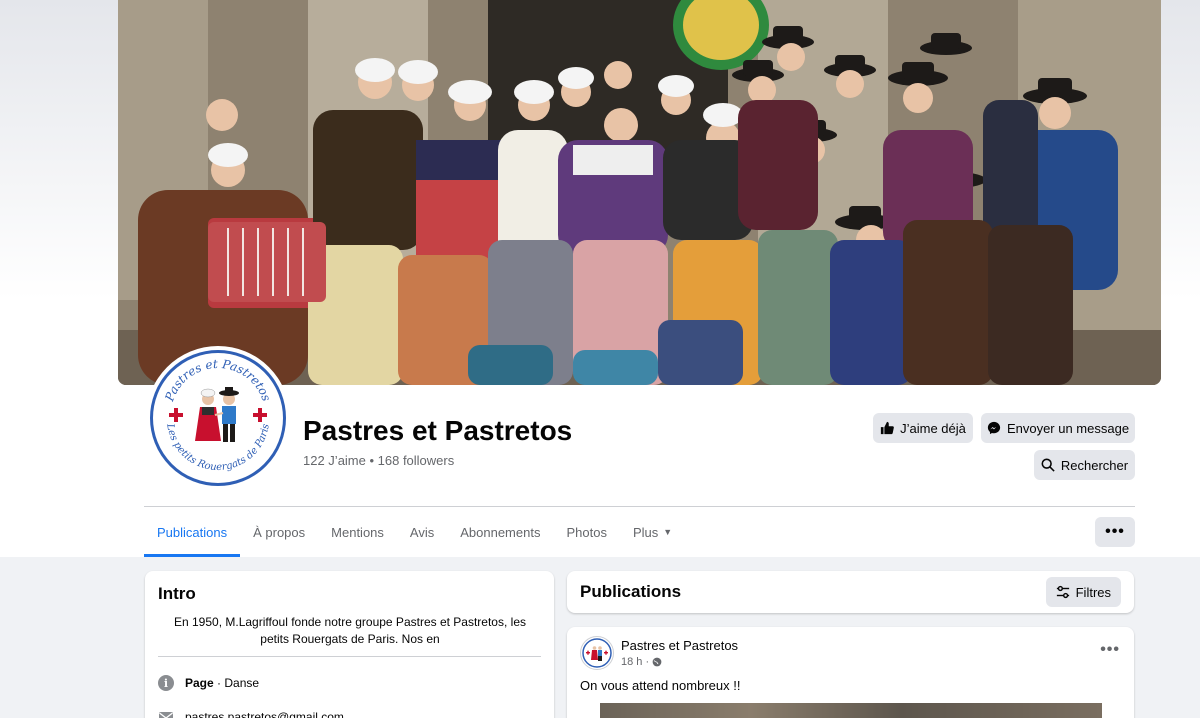  I want to click on like-page-button: J’aime déjà, so click(923, 428).